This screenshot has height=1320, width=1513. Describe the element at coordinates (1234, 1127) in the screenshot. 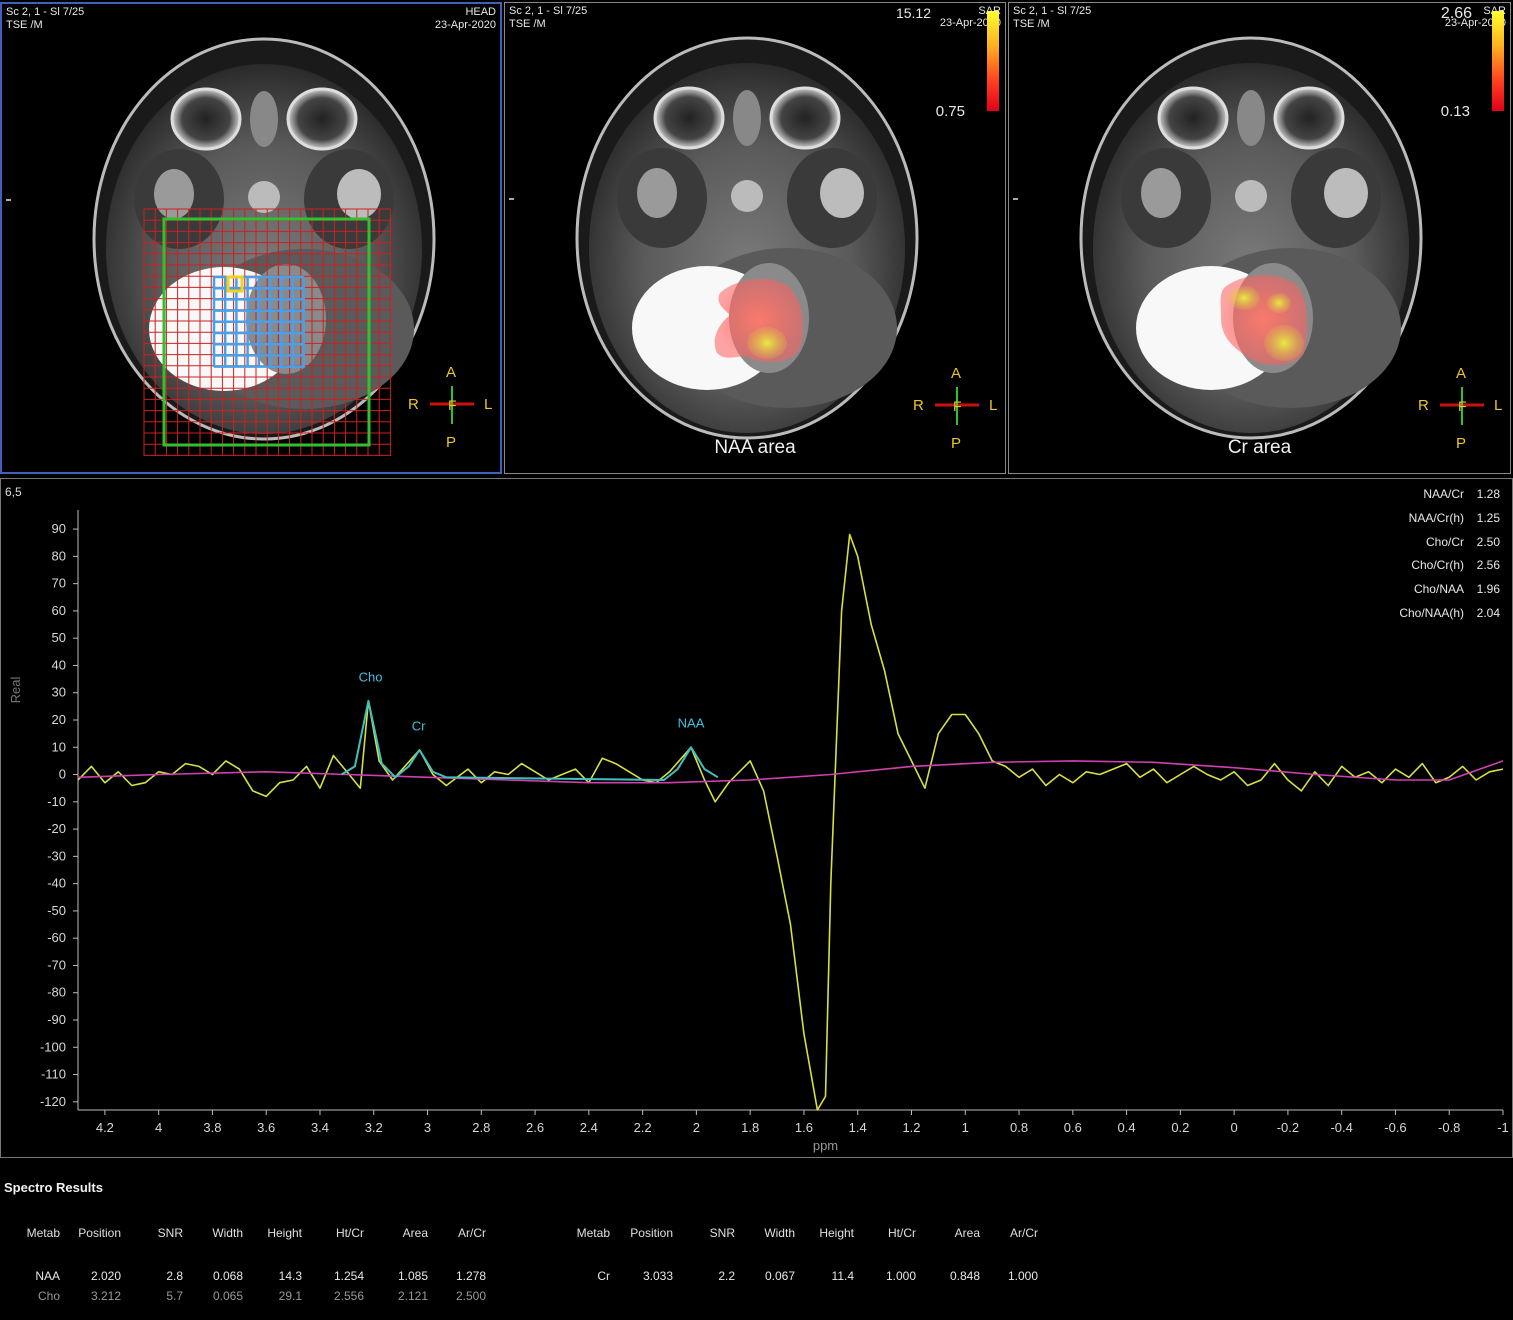

I see `x-tick-label: 0` at that location.